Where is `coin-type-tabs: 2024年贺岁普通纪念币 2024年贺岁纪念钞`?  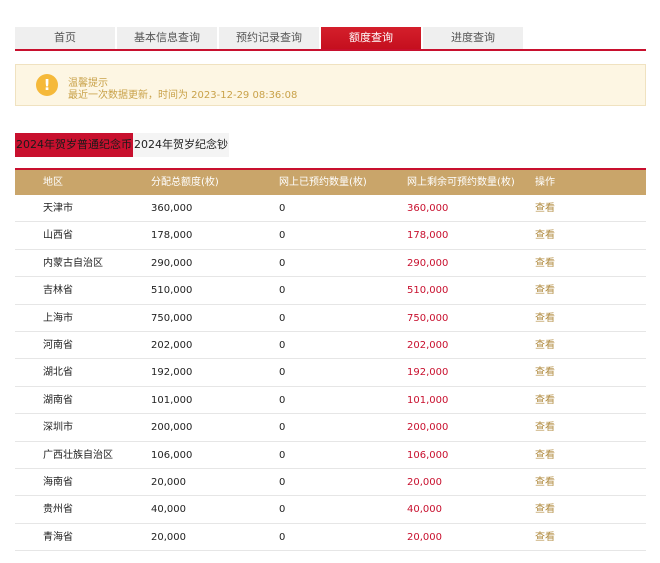 coin-type-tabs: 2024年贺岁普通纪念币 2024年贺岁纪念钞 is located at coordinates (122, 145).